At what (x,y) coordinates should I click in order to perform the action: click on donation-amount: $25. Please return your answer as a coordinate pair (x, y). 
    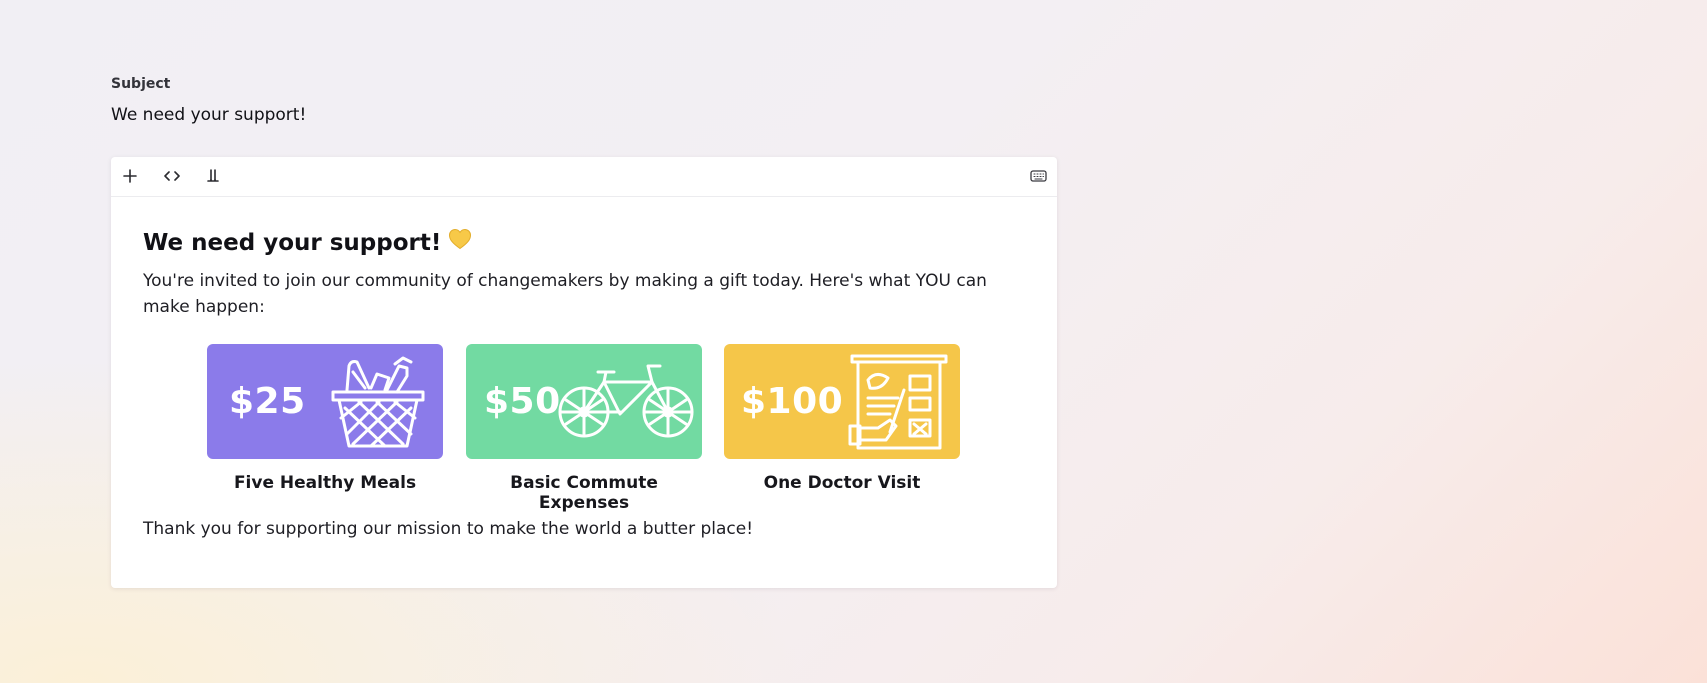
    Looking at the image, I should click on (267, 401).